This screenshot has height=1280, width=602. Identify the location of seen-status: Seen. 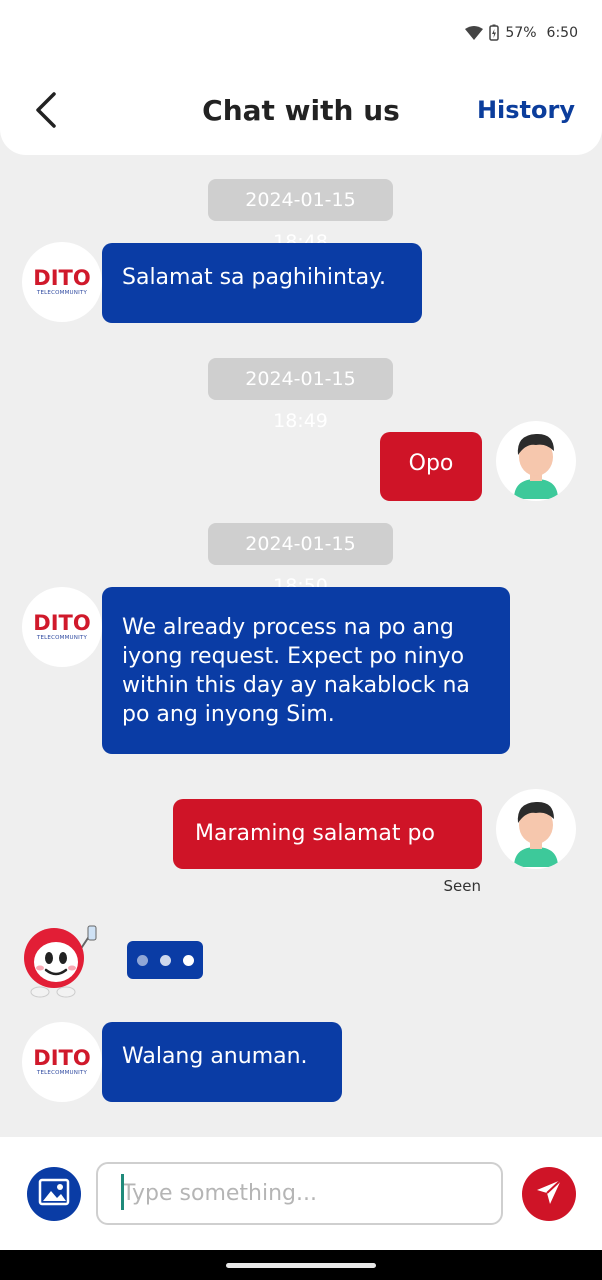
(462, 886).